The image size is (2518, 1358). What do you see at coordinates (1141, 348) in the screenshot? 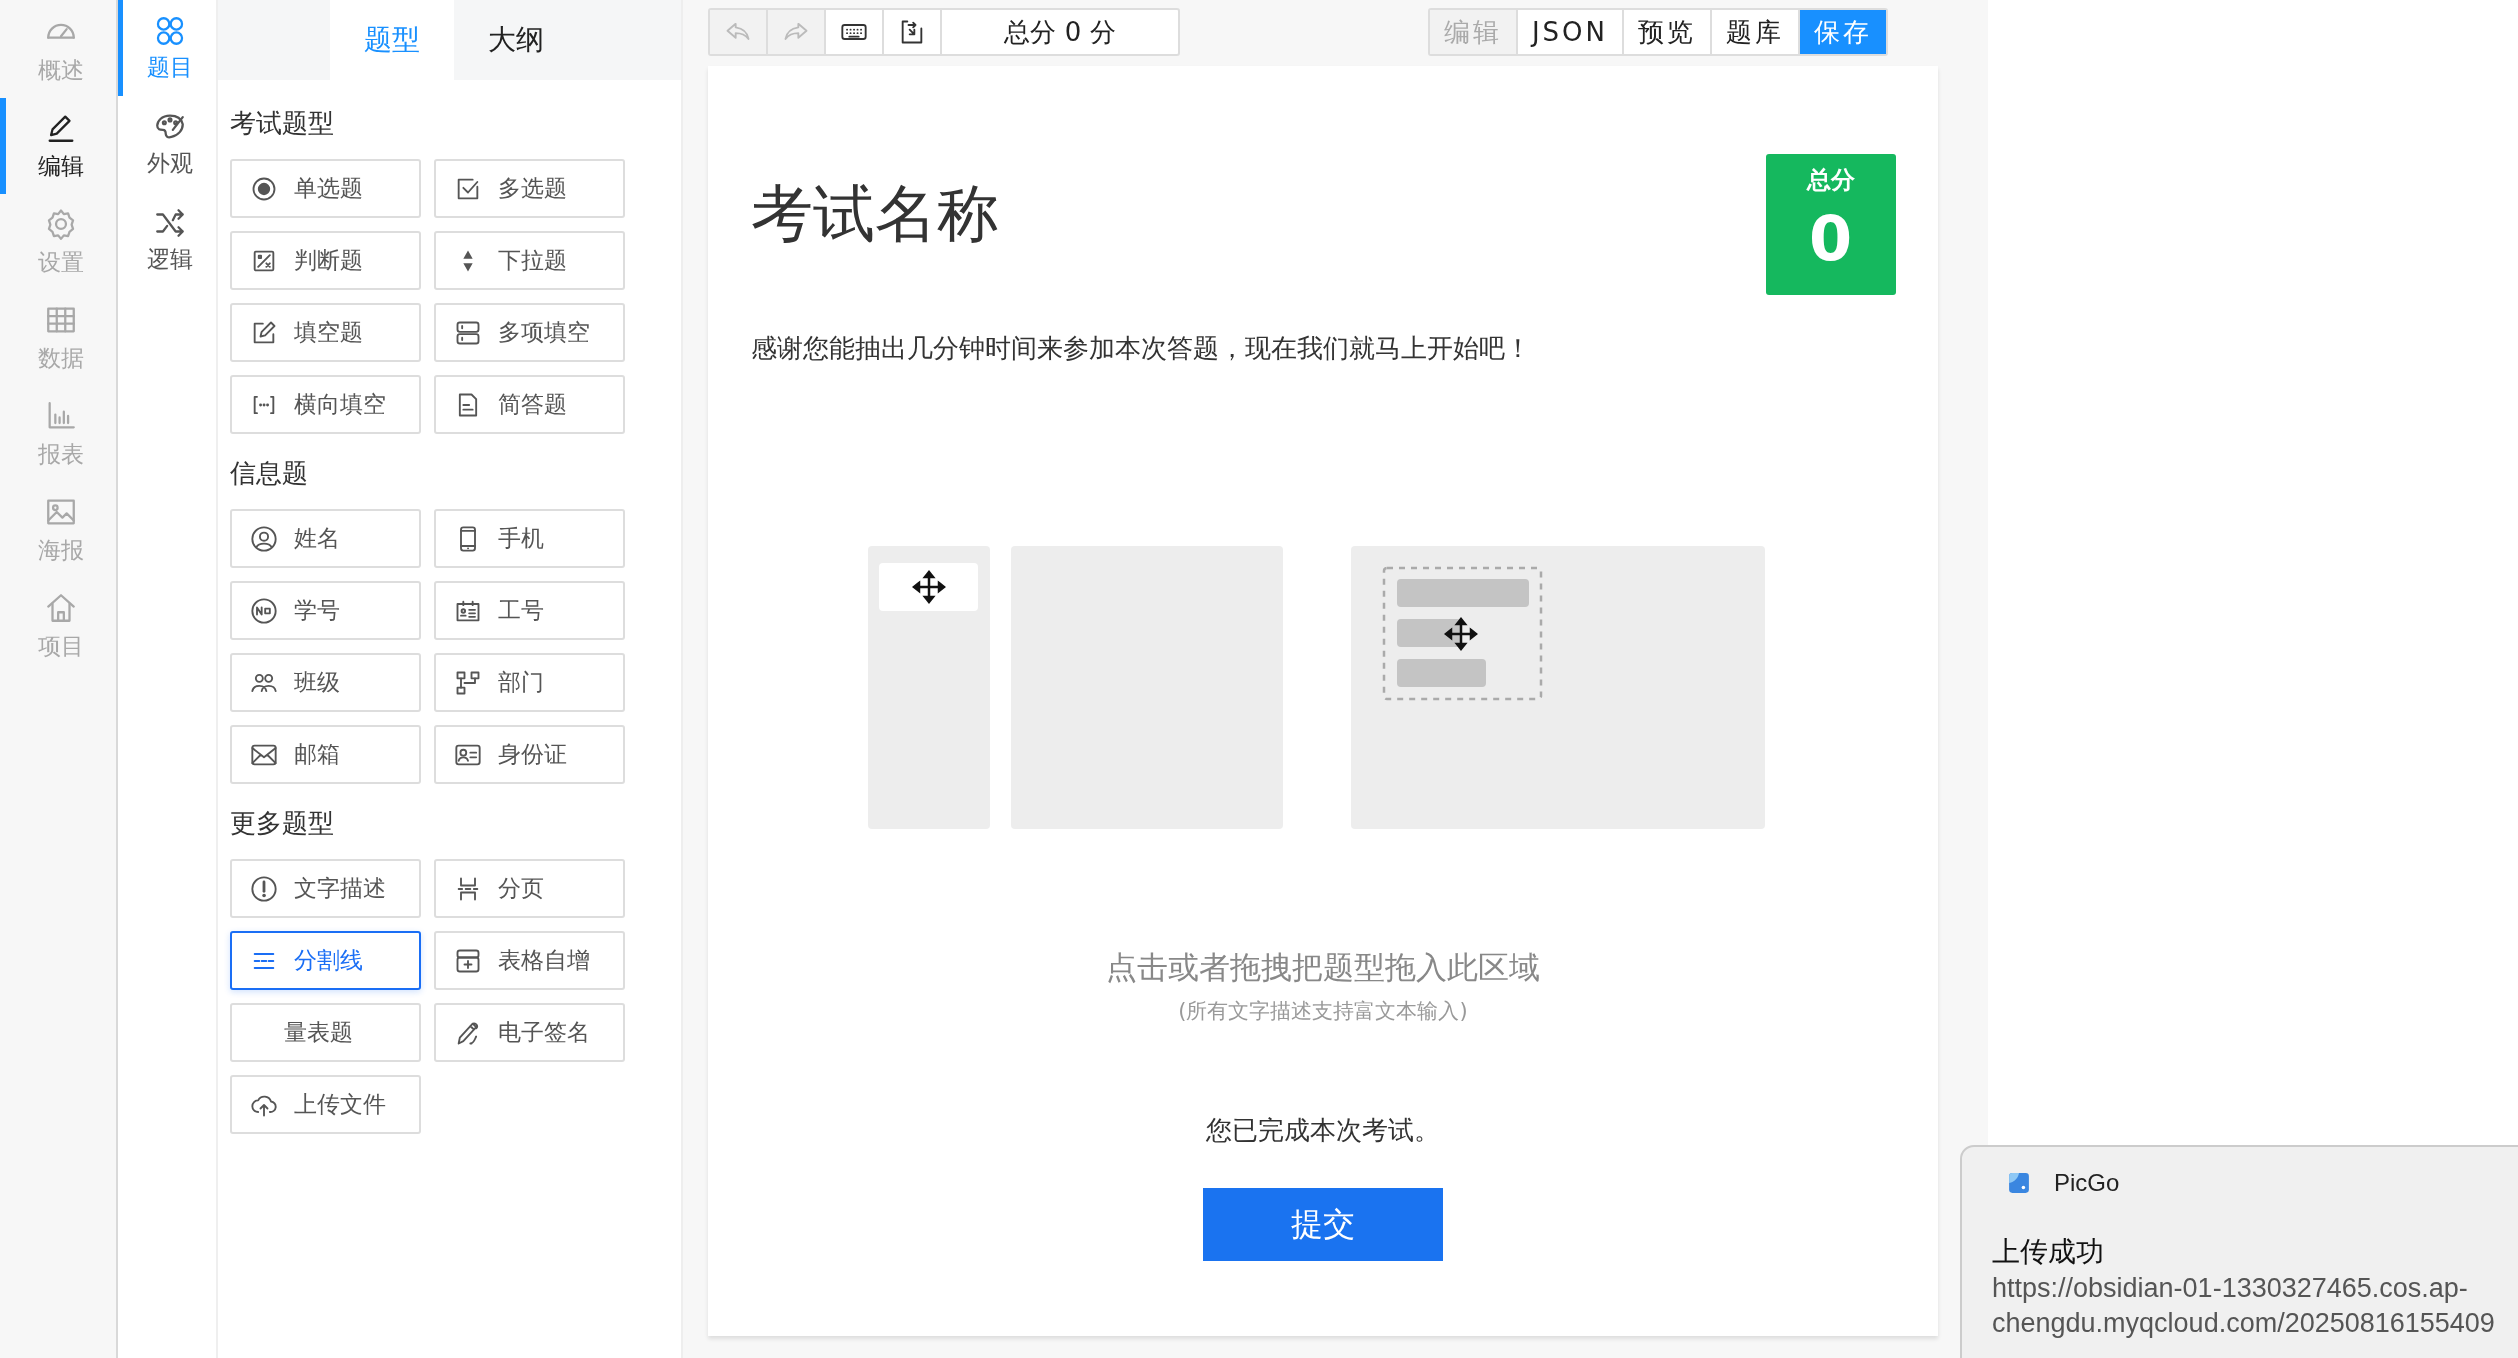
I see `form-description: 感谢您能抽出几分钟时间来参加本次答题，现在我们就马上开始吧！` at bounding box center [1141, 348].